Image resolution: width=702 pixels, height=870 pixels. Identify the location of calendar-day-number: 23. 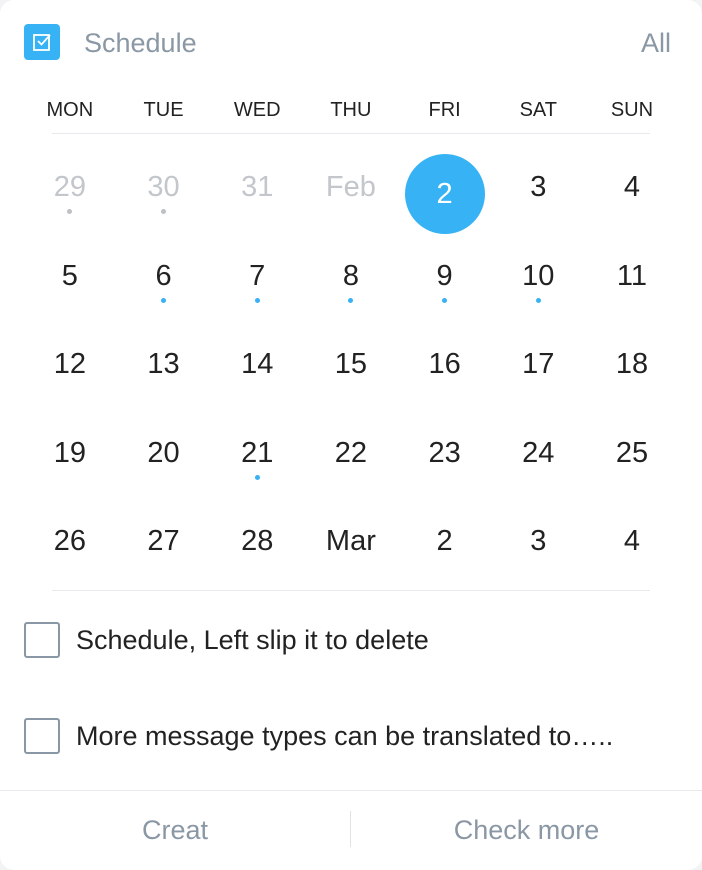
(444, 452).